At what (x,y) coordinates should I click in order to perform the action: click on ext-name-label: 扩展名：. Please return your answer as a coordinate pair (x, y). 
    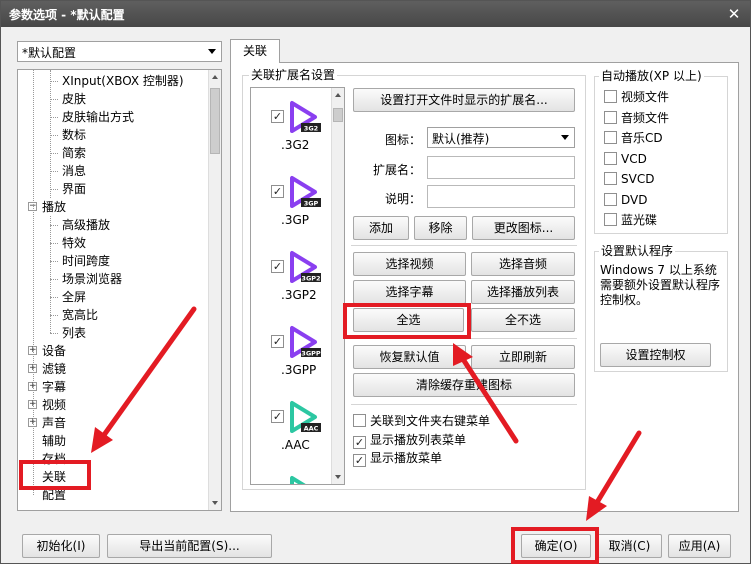
    Looking at the image, I should click on (397, 170).